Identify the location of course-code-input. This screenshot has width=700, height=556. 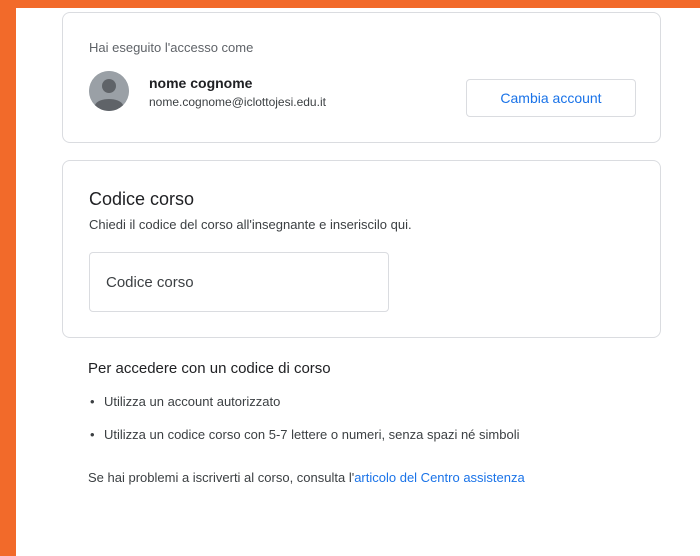
(239, 282).